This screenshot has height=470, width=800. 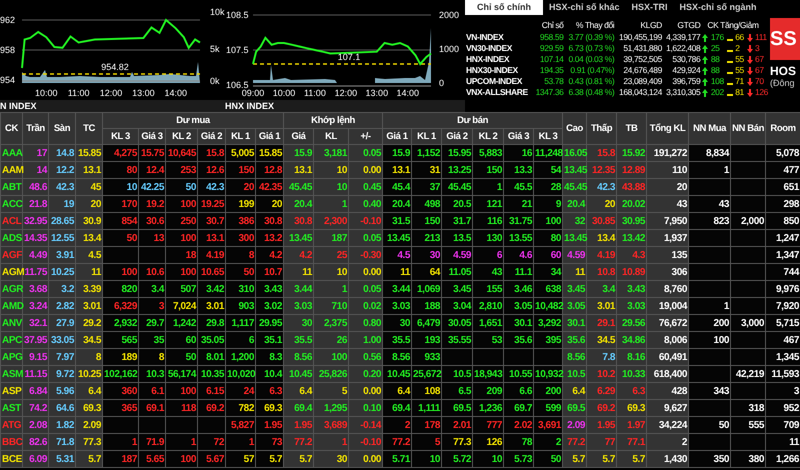 What do you see at coordinates (488, 391) in the screenshot?
I see `table-cell: 209` at bounding box center [488, 391].